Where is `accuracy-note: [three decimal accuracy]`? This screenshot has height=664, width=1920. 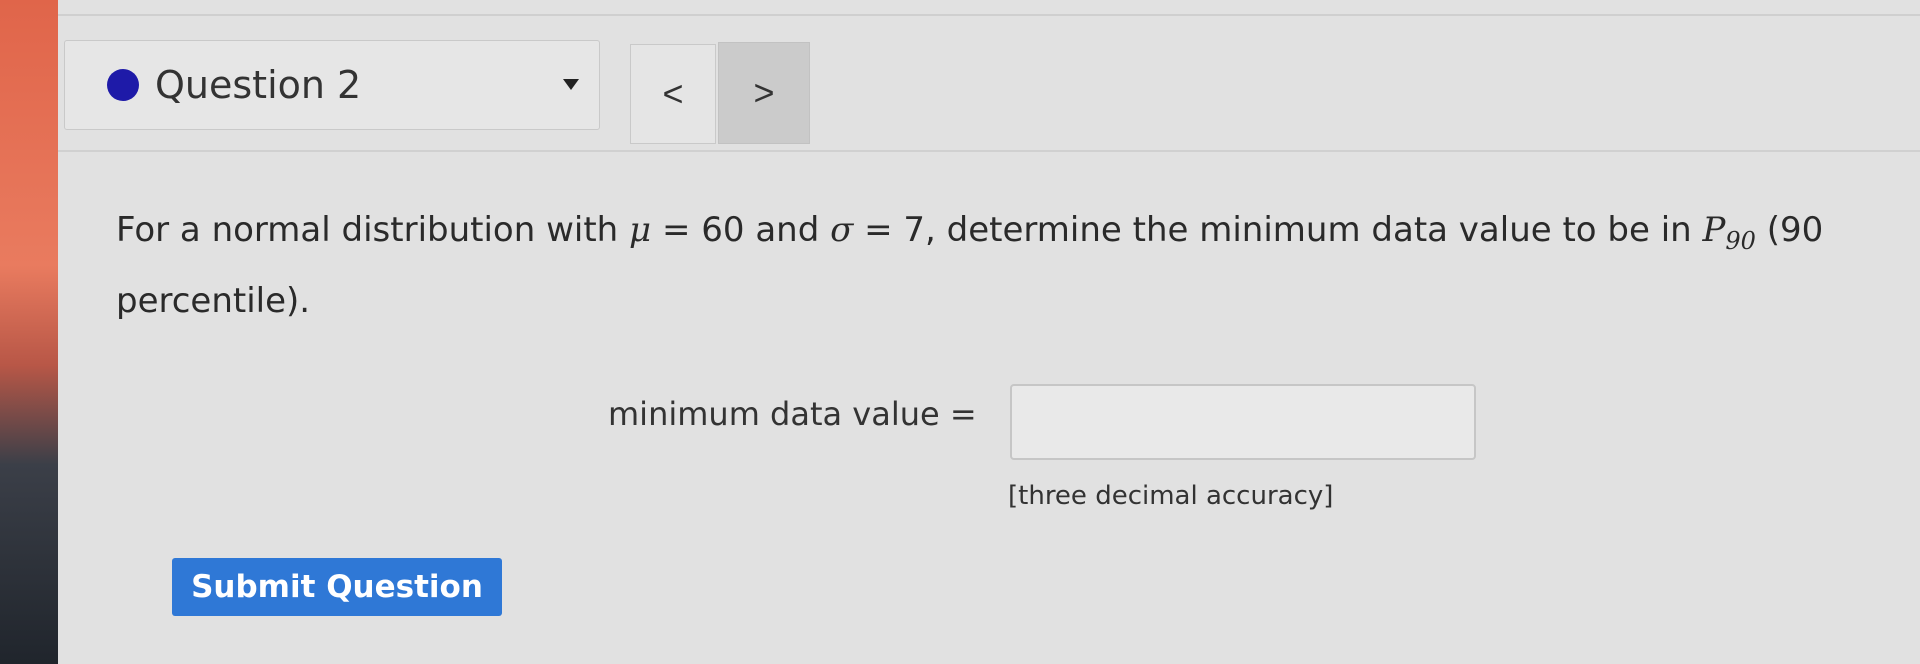
accuracy-note: [three decimal accuracy] is located at coordinates (1171, 496).